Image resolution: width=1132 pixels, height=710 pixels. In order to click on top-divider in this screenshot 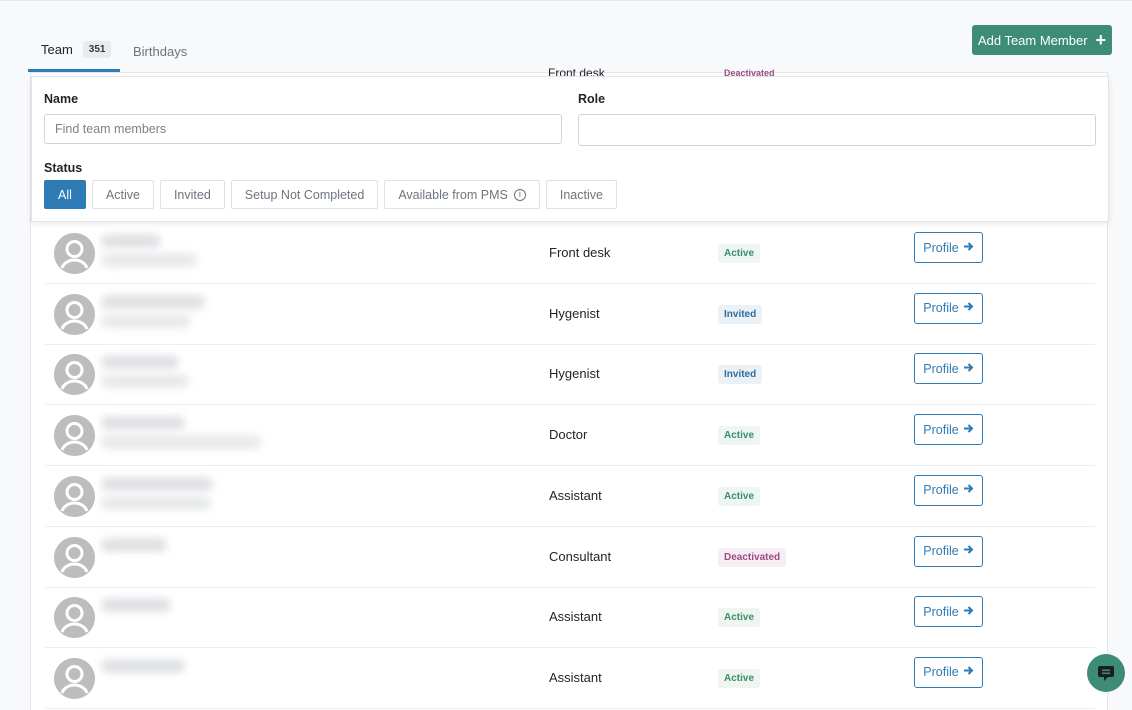, I will do `click(566, 0)`.